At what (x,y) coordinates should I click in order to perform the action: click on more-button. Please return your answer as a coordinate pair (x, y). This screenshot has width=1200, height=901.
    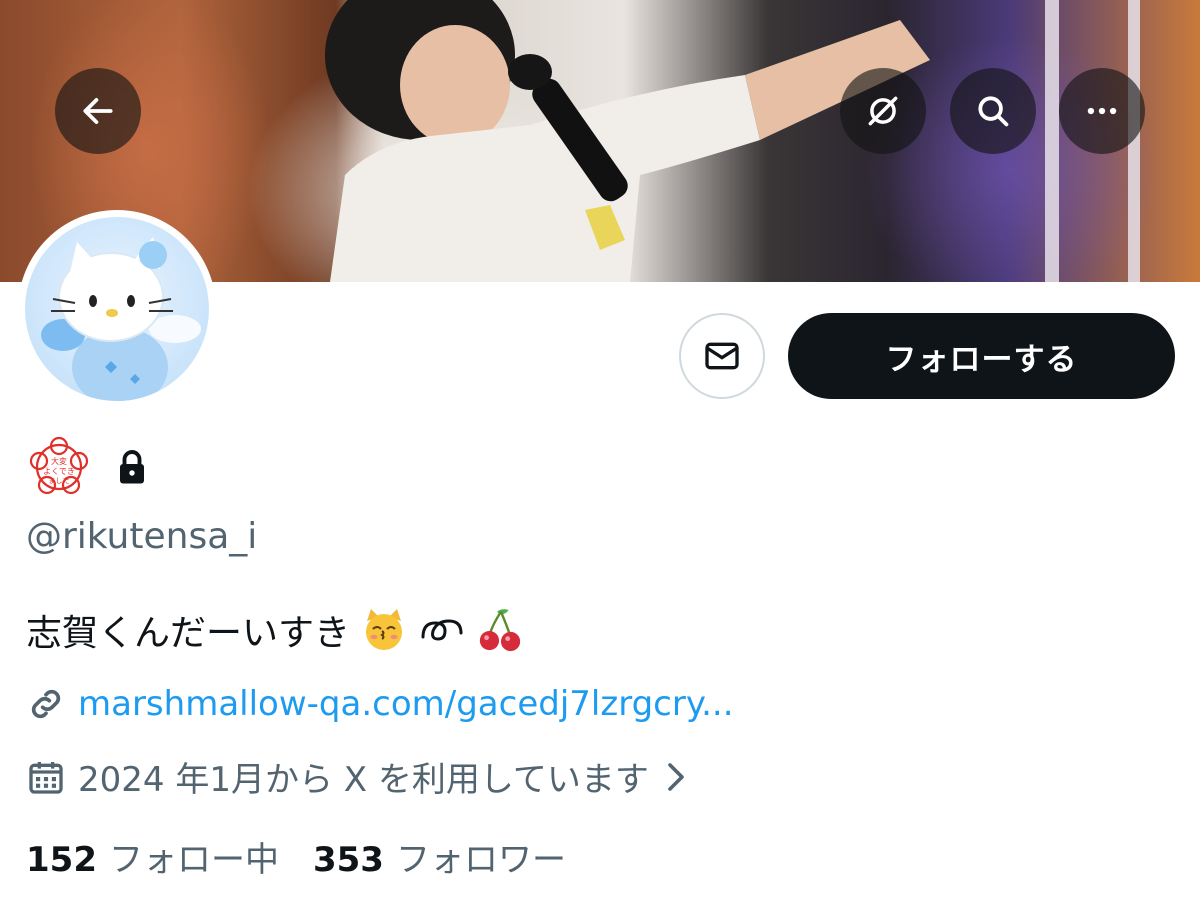
    Looking at the image, I should click on (1102, 111).